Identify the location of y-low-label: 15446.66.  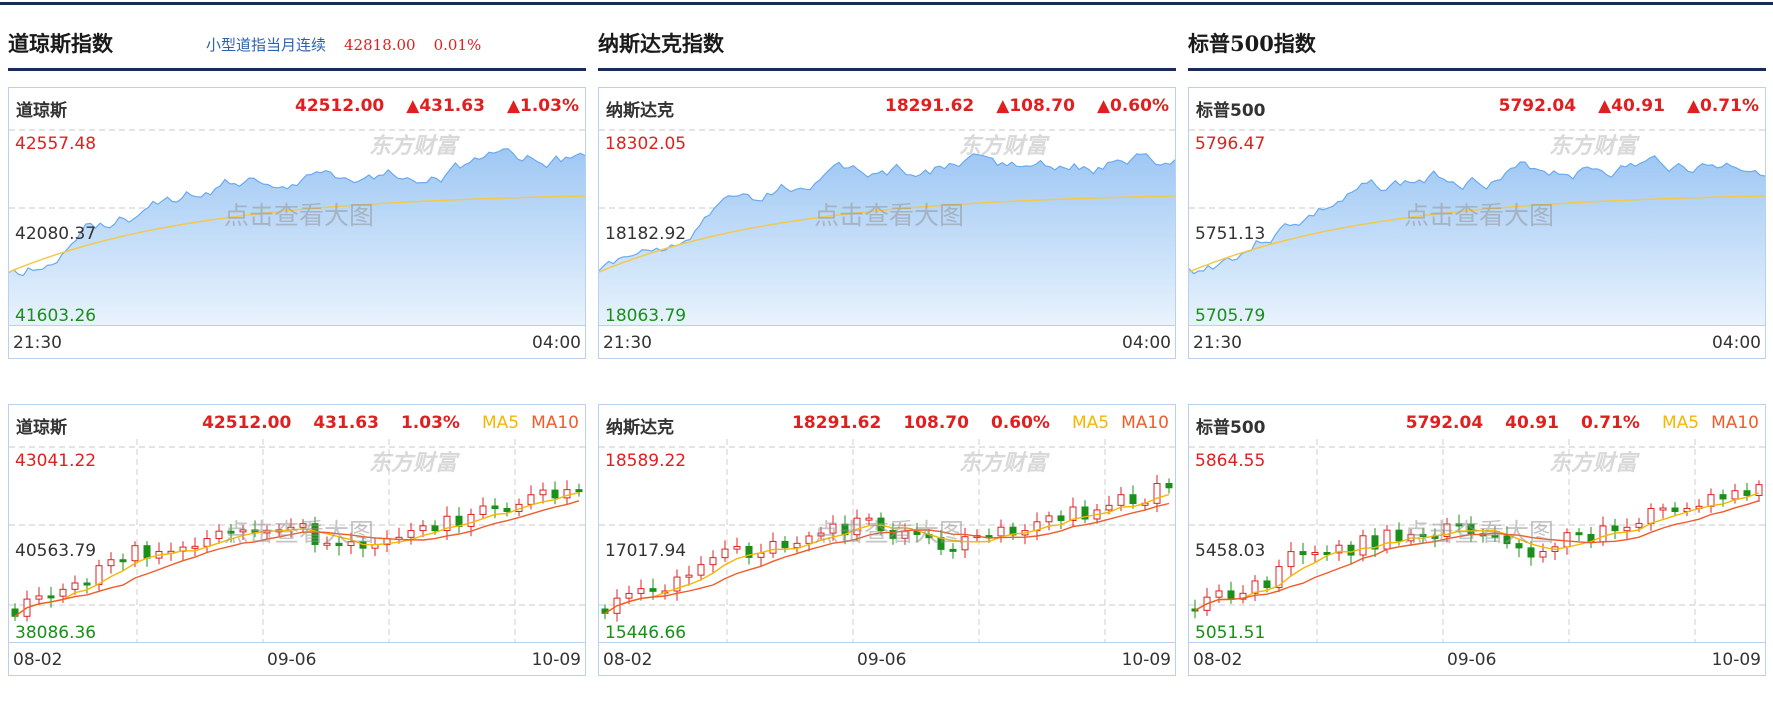
(646, 633).